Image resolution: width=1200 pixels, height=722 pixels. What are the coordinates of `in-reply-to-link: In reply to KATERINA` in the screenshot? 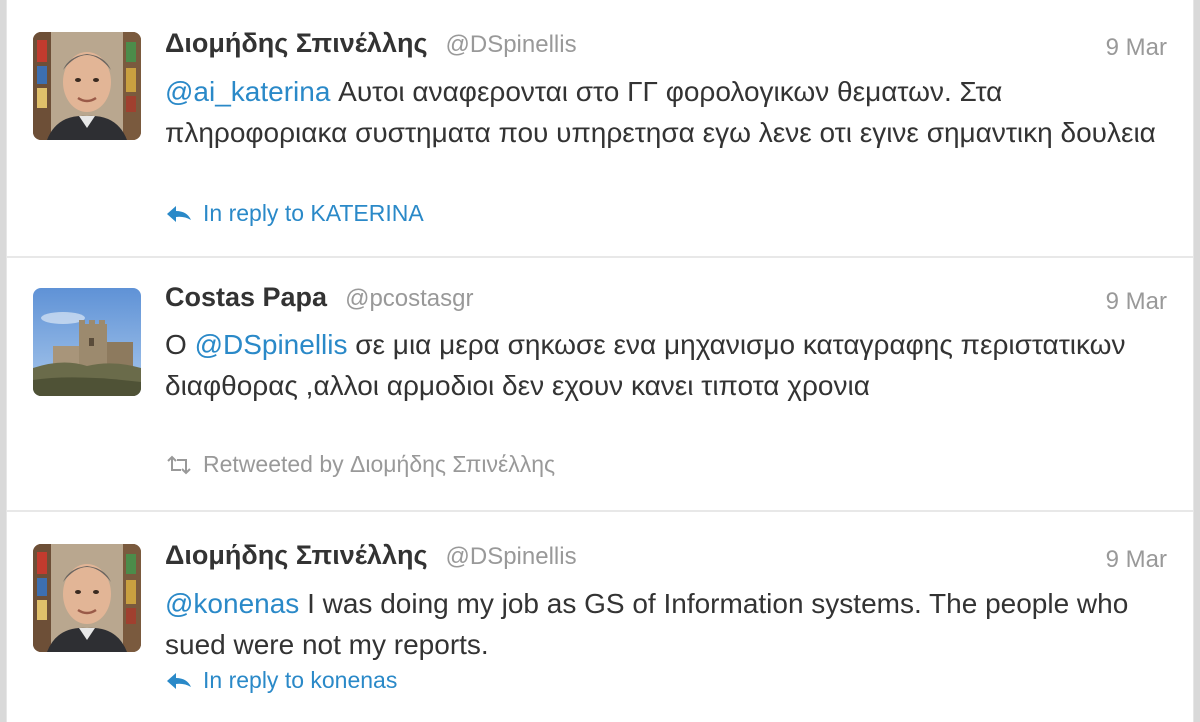 It's located at (294, 213).